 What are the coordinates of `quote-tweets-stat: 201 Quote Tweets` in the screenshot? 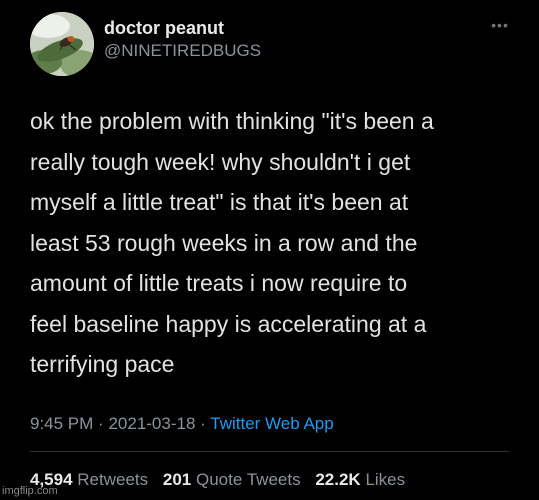 It's located at (234, 479).